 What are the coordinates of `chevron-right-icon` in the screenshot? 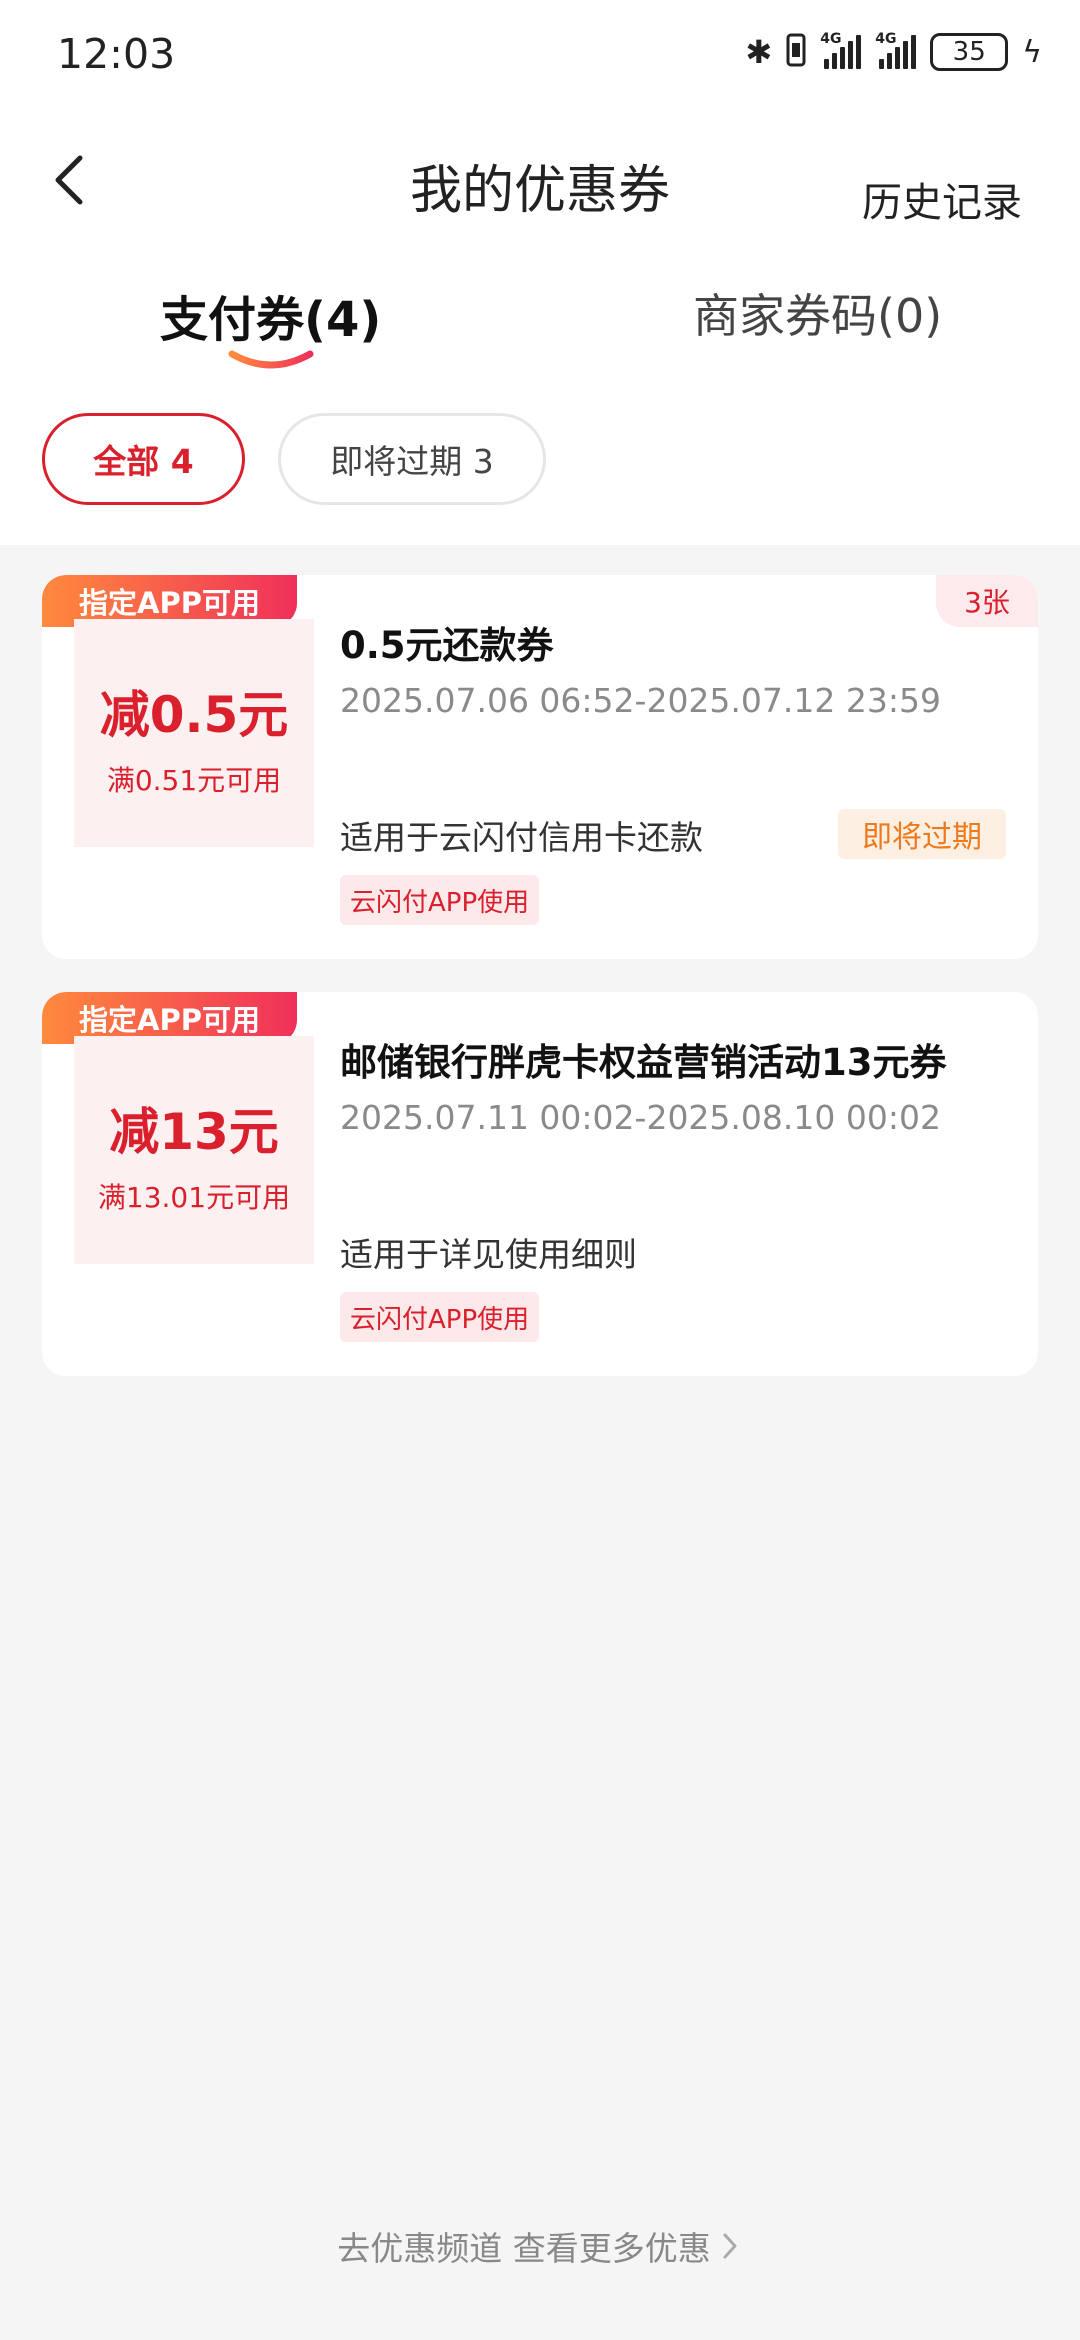 It's located at (730, 2246).